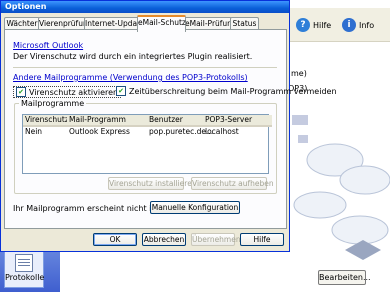  I want to click on apply-button: Übernehmen, so click(216, 239).